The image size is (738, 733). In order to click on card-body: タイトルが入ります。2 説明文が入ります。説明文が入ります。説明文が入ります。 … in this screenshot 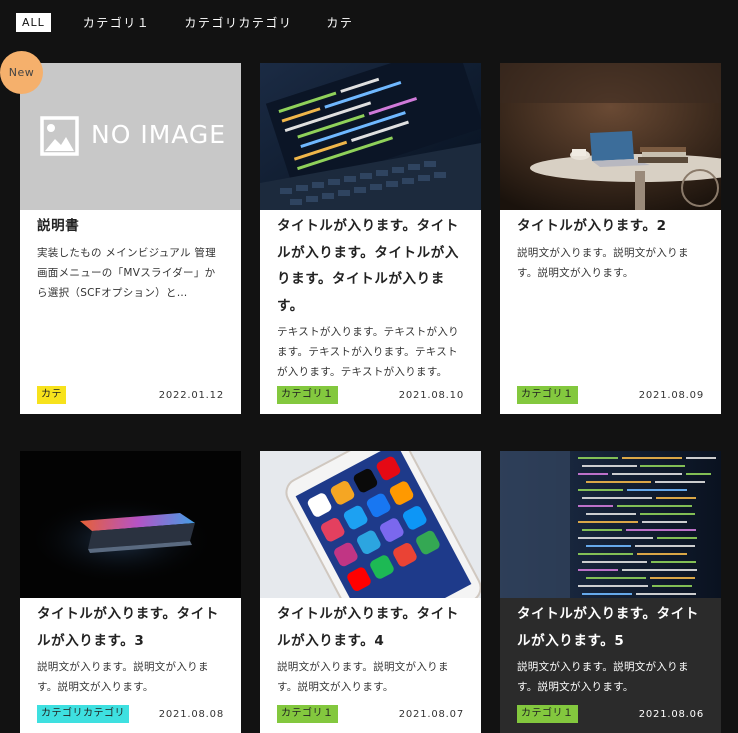, I will do `click(610, 312)`.